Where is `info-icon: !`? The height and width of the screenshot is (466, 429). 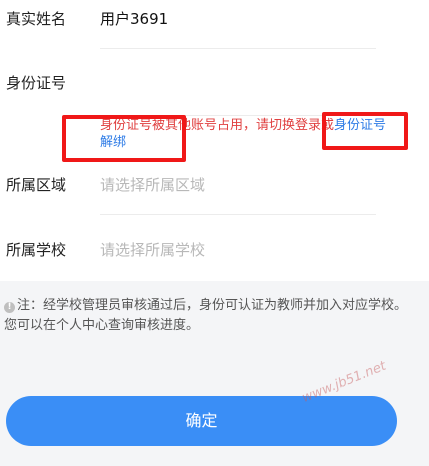
info-icon: ! is located at coordinates (9, 307).